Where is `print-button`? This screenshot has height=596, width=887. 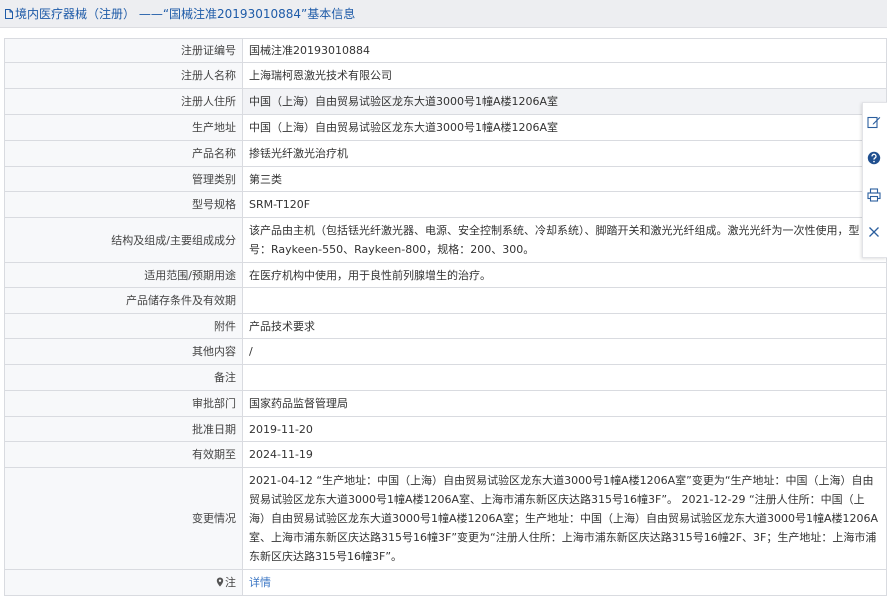
print-button is located at coordinates (876, 196).